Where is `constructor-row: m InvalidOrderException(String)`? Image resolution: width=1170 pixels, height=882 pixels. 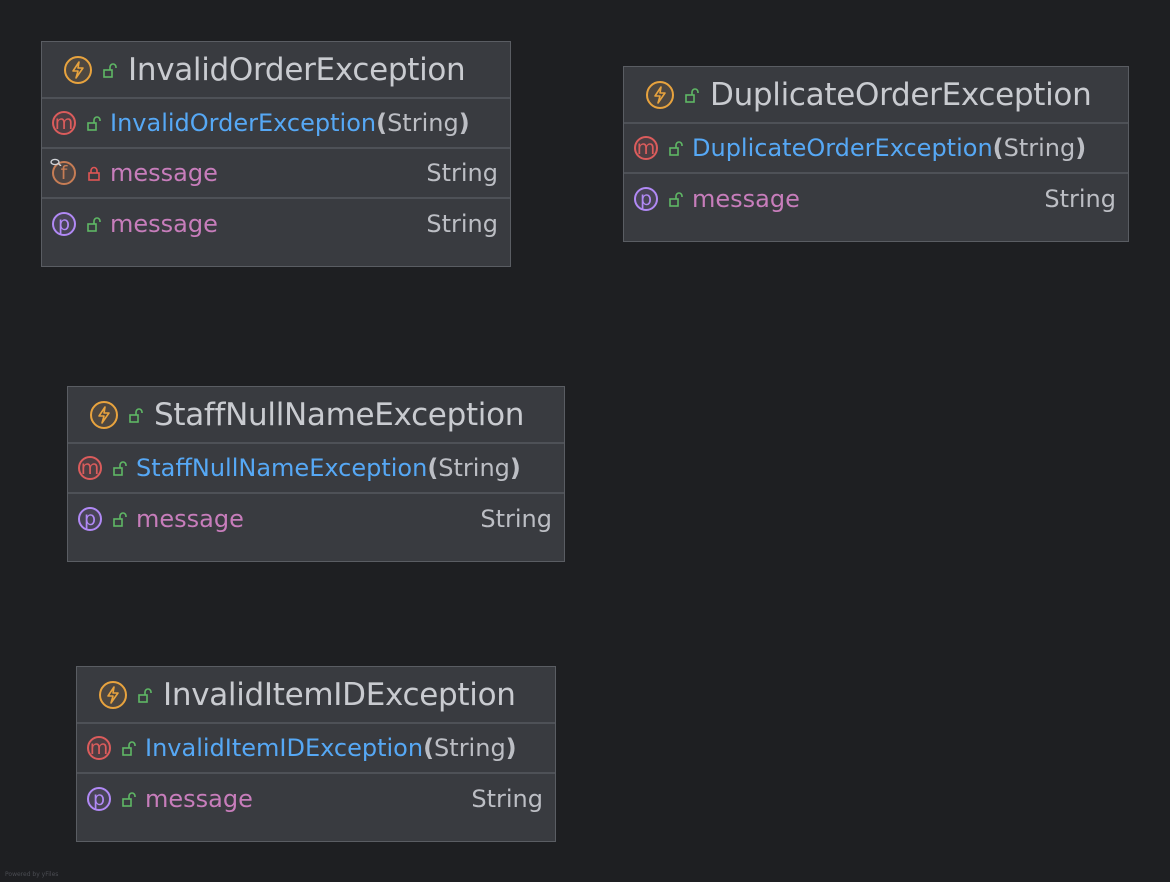 constructor-row: m InvalidOrderException(String) is located at coordinates (276, 124).